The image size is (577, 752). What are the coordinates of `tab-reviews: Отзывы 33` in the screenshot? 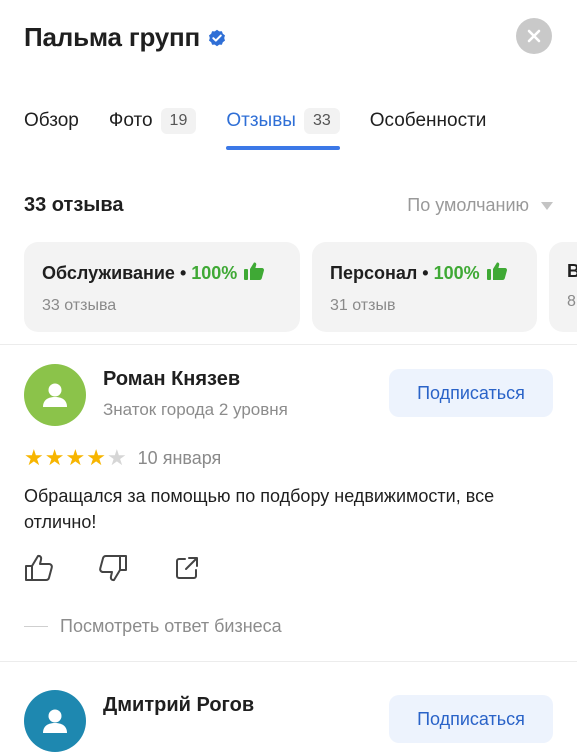 It's located at (283, 127).